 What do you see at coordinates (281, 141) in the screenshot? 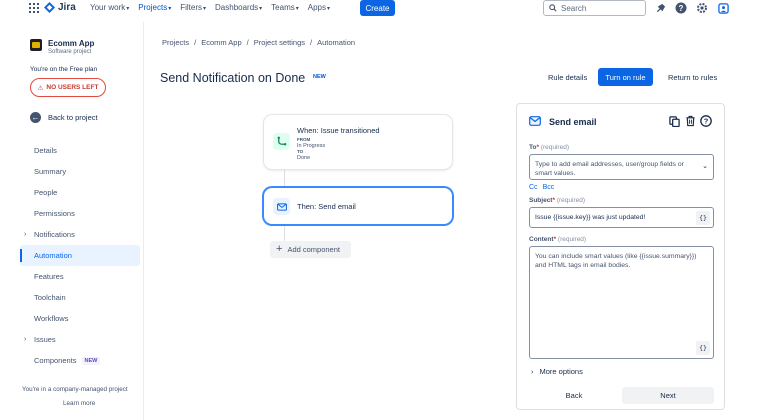
I see `transition-icon` at bounding box center [281, 141].